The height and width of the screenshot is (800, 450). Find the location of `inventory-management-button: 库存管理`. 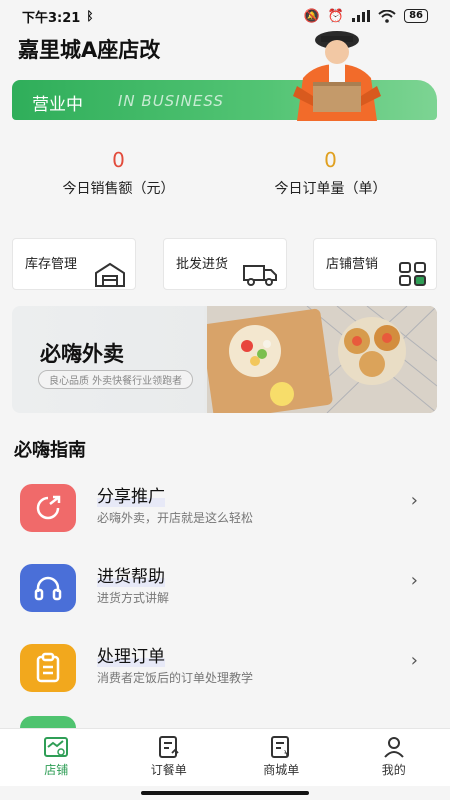

inventory-management-button: 库存管理 is located at coordinates (74, 264).